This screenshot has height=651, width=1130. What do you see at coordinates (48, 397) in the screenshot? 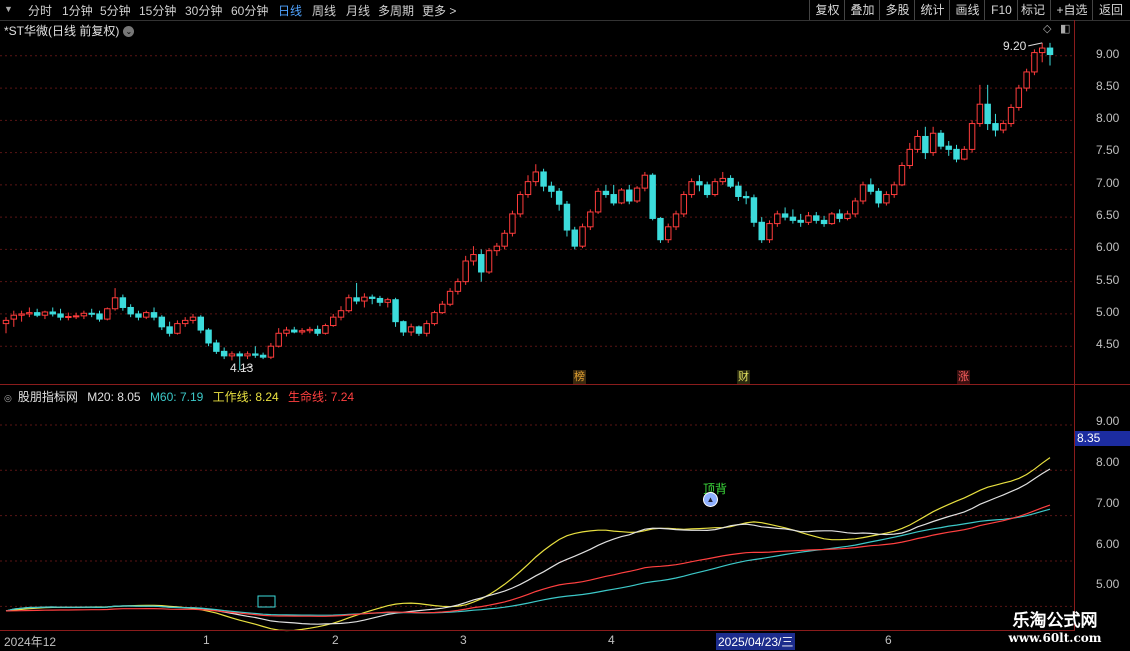
I see `indicator-name: 股朋指标网` at bounding box center [48, 397].